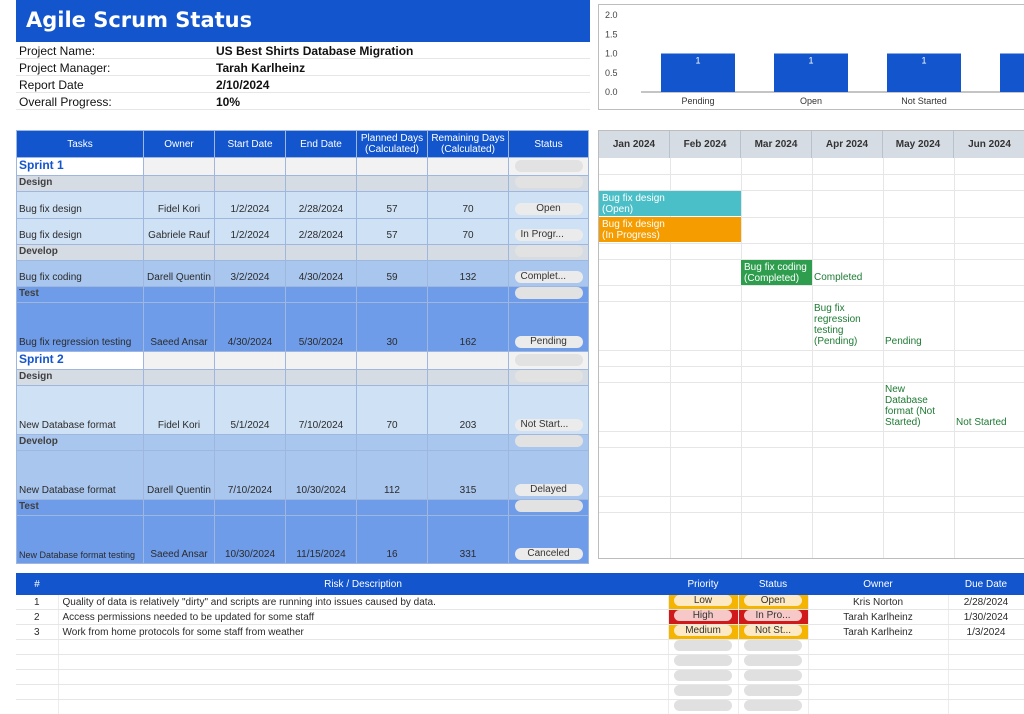 This screenshot has width=1024, height=714. What do you see at coordinates (392, 539) in the screenshot?
I see `task-planned-days: 16` at bounding box center [392, 539].